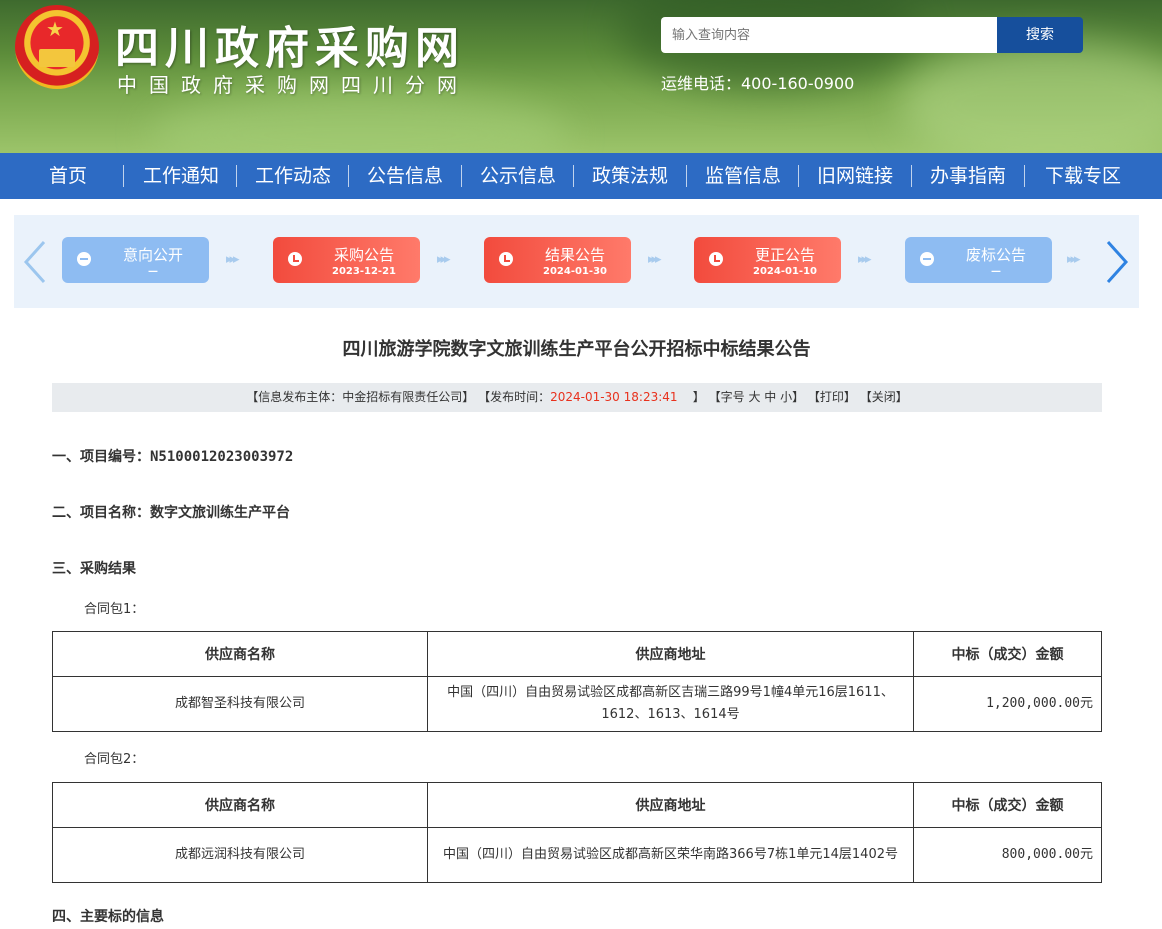  Describe the element at coordinates (360, 397) in the screenshot. I see `publisher-info: 【信息发布主体：中金招标有限责任公司】` at that location.